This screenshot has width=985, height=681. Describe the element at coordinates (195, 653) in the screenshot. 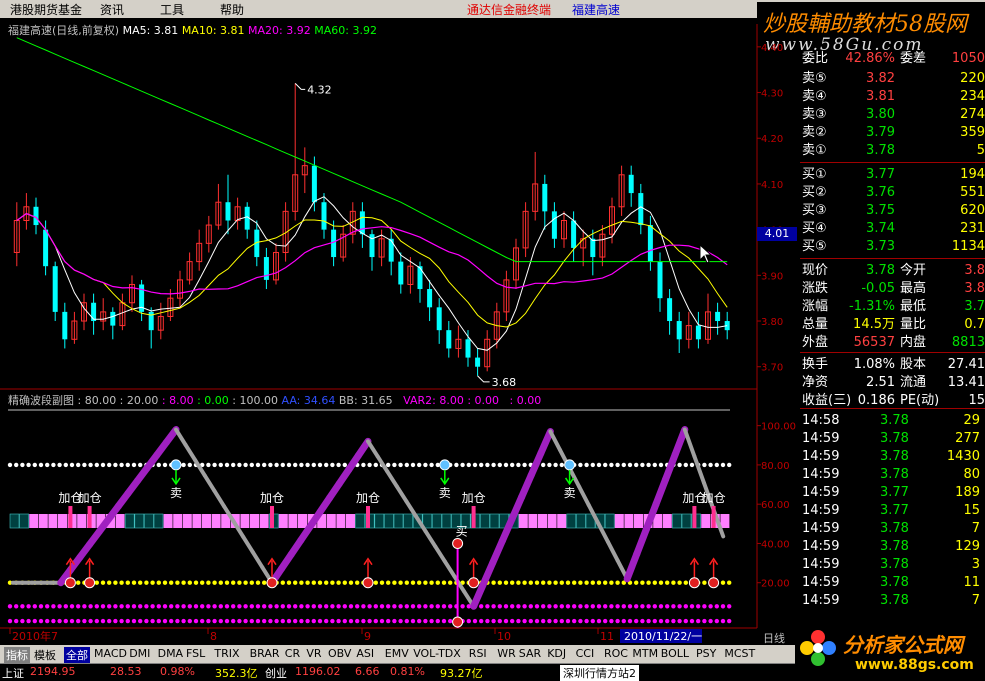

I see `indicator-tab-fsl: FSL` at that location.